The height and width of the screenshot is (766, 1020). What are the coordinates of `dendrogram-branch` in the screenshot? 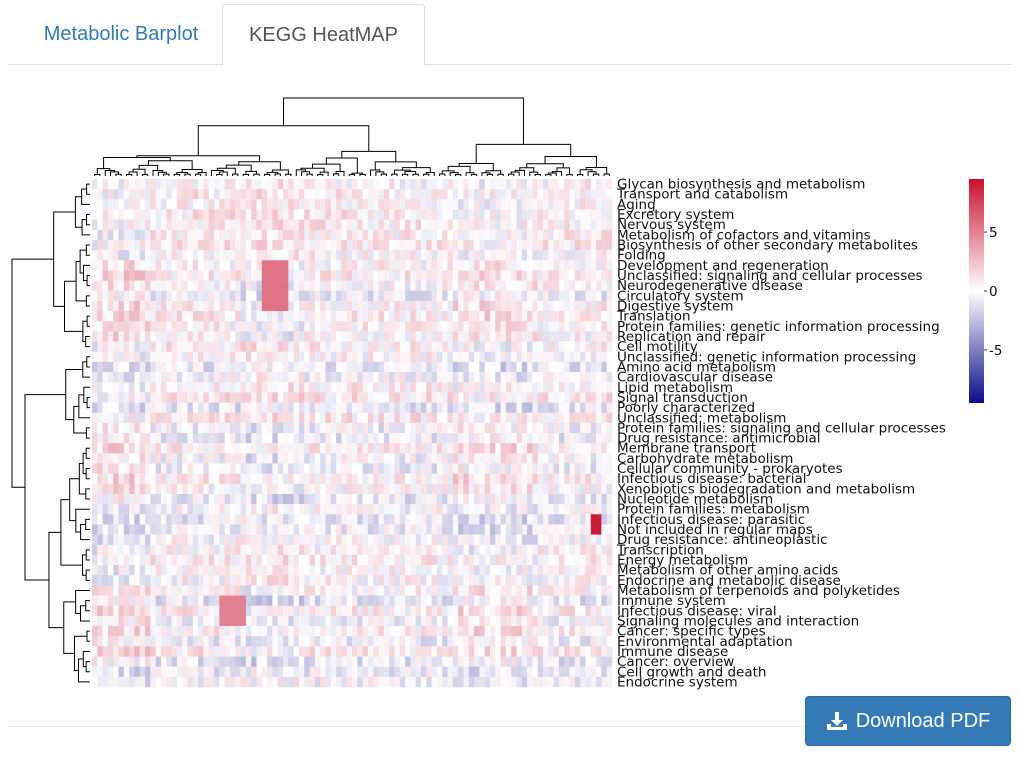 It's located at (394, 174).